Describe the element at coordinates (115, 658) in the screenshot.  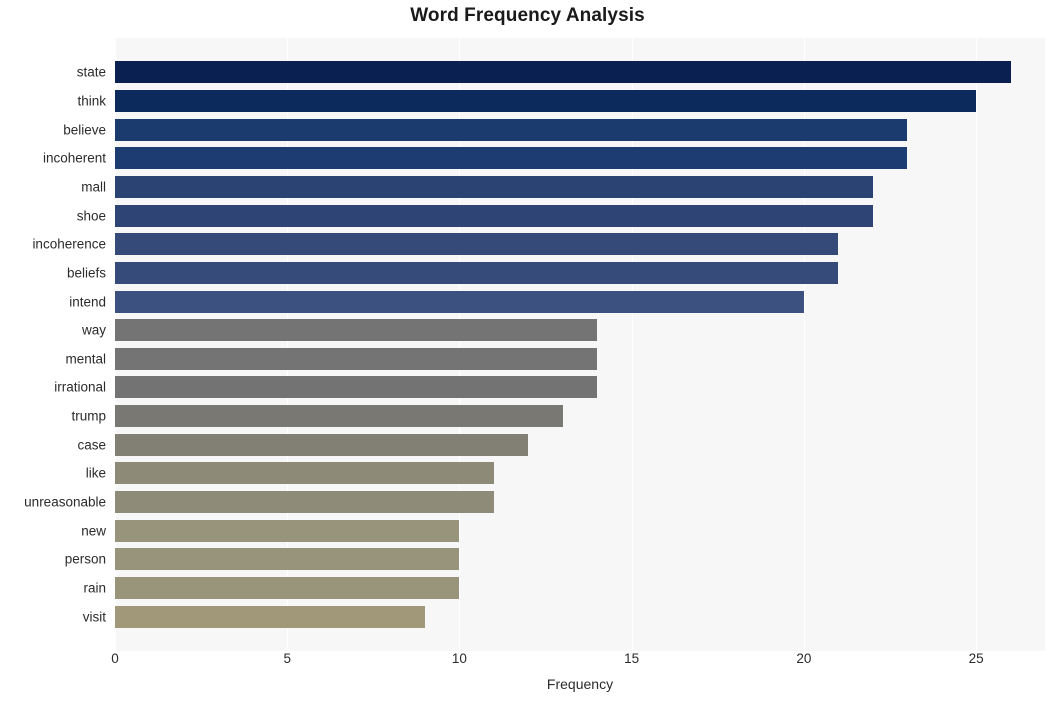
I see `x-tick-label: 0` at that location.